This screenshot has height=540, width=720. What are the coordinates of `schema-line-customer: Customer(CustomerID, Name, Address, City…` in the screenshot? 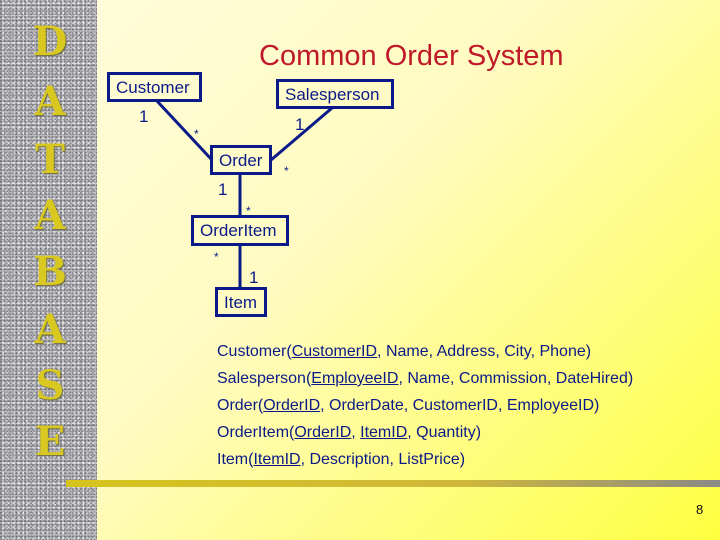 It's located at (425, 351).